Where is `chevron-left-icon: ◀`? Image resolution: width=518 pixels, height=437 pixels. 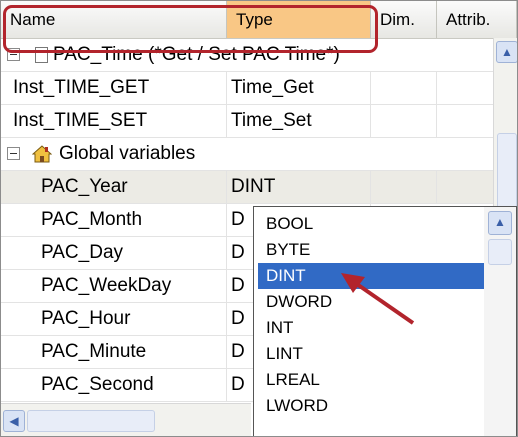 chevron-left-icon: ◀ is located at coordinates (14, 421).